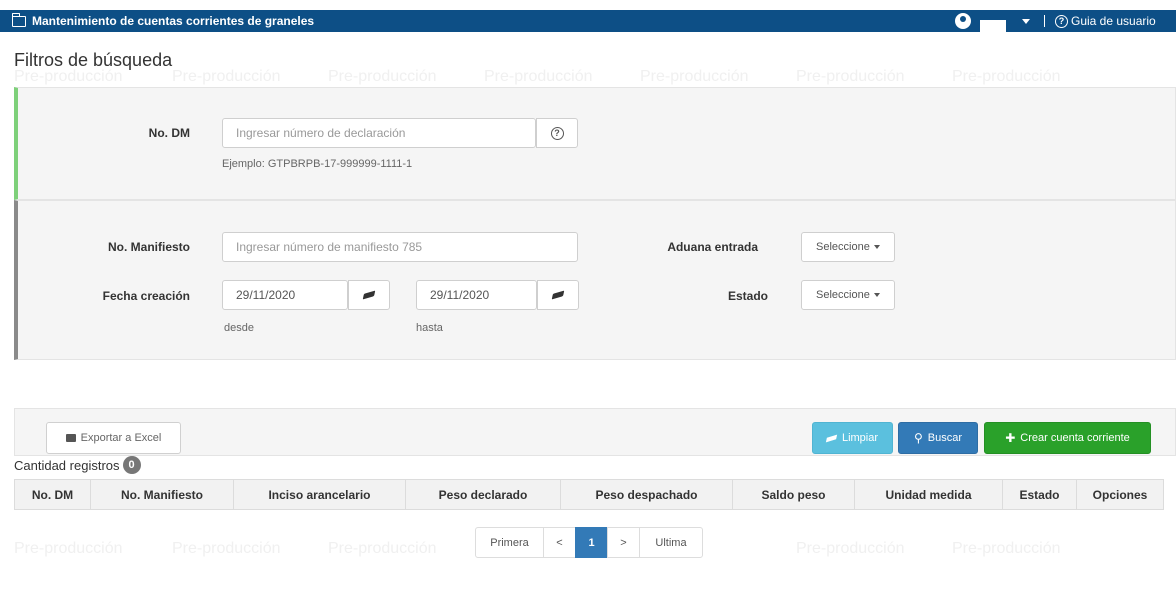  What do you see at coordinates (1044, 21) in the screenshot?
I see `header-divider` at bounding box center [1044, 21].